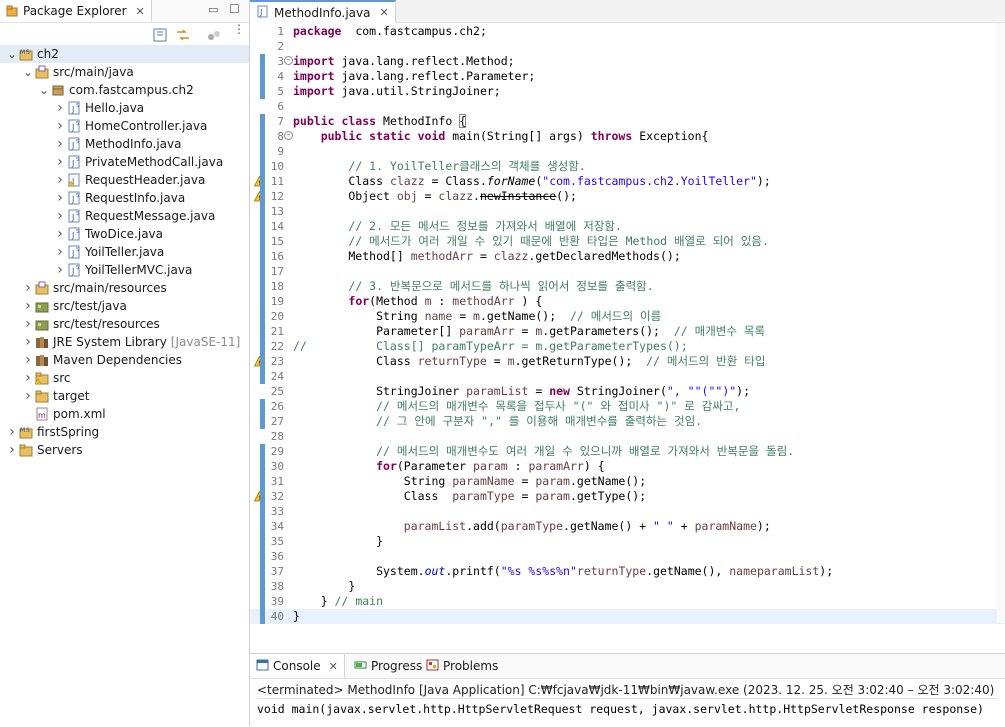  I want to click on code-text: String paramName = param.getName();, so click(469, 481).